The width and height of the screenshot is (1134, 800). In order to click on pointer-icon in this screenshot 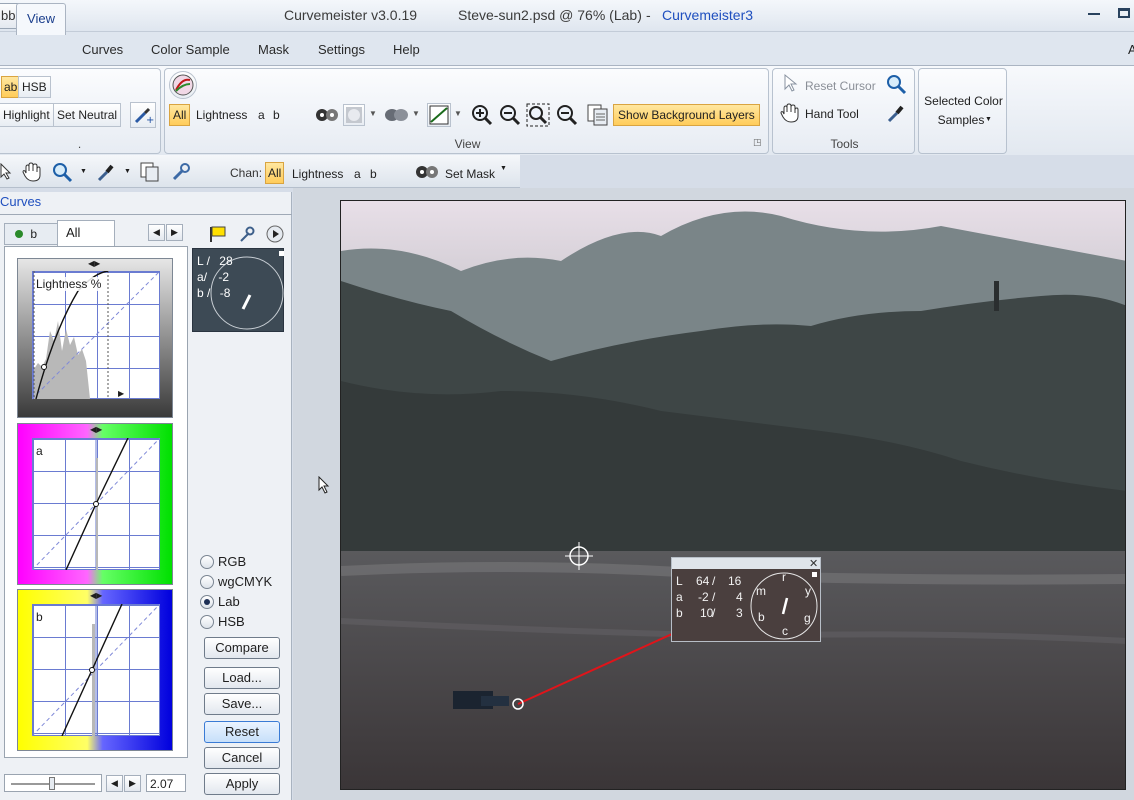, I will do `click(7, 171)`.